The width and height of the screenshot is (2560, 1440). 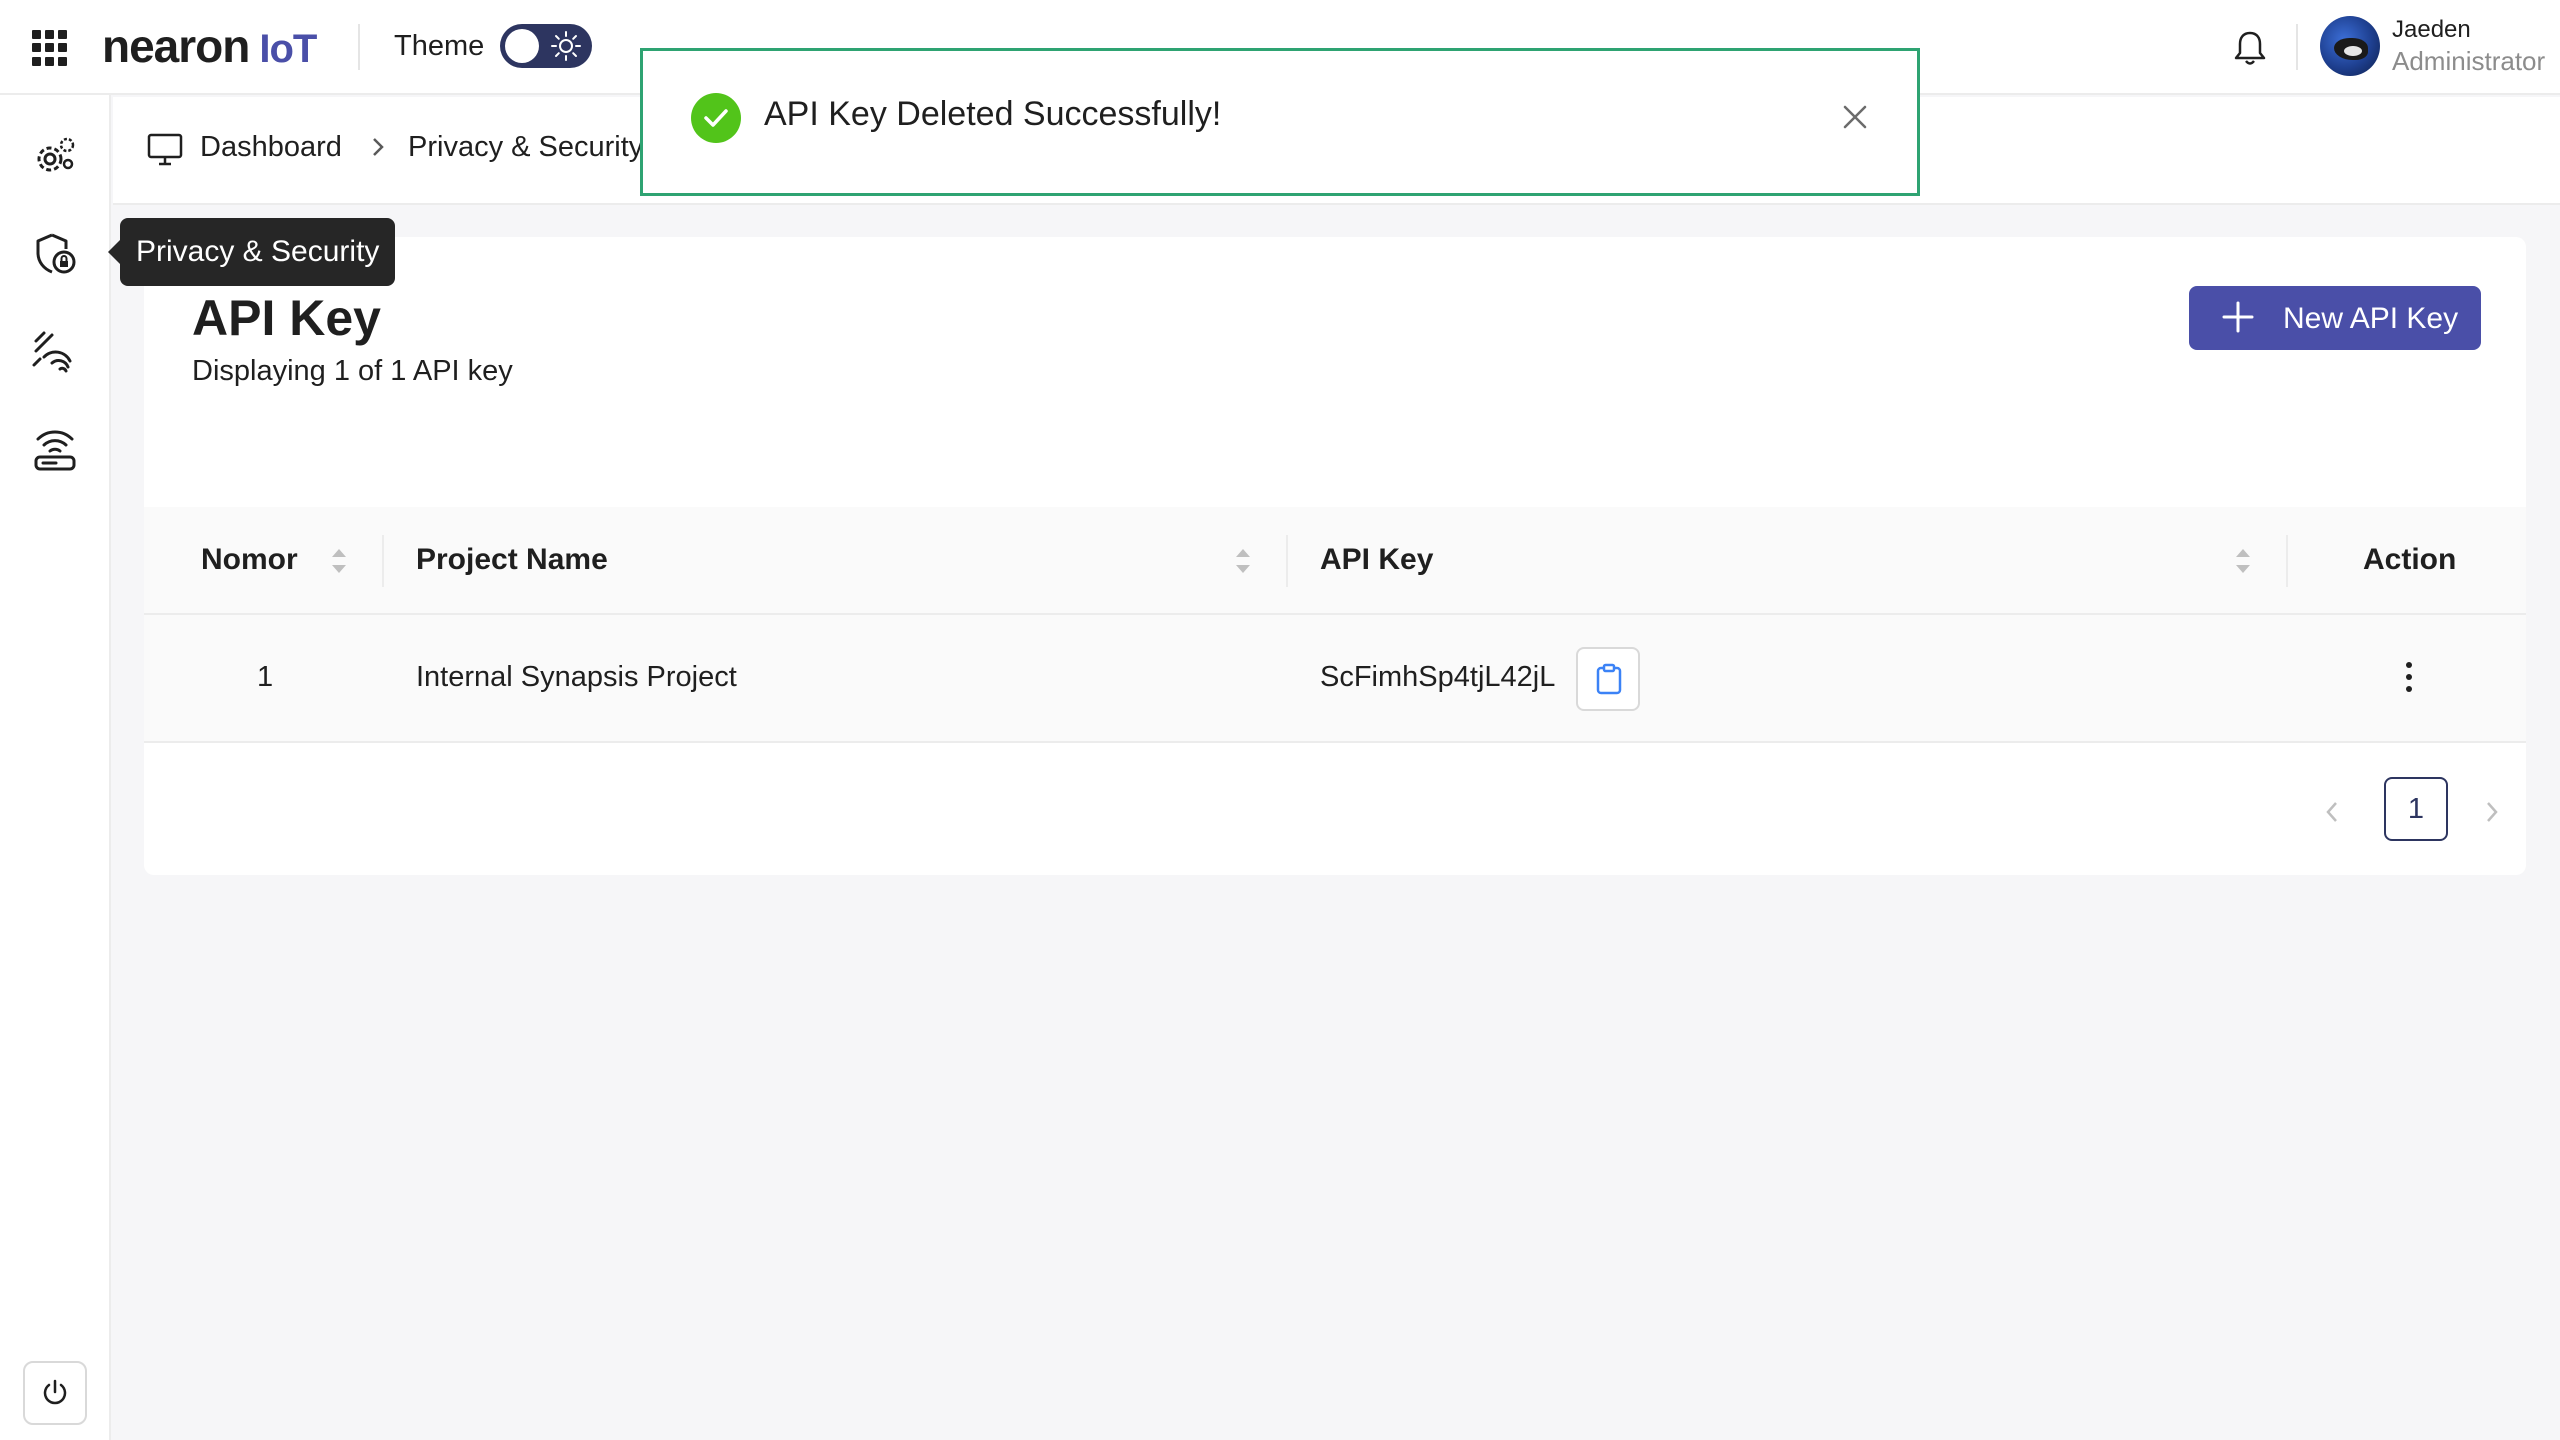 What do you see at coordinates (2371, 318) in the screenshot?
I see `new-api-key-label: New API Key` at bounding box center [2371, 318].